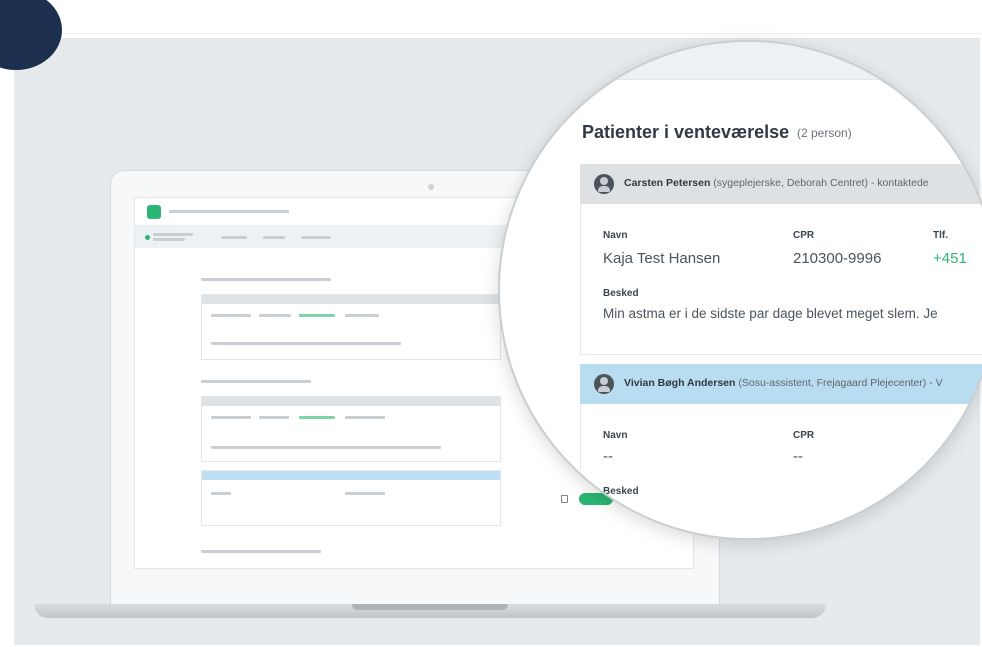 The image size is (982, 647). I want to click on section-count: (2 person), so click(824, 133).